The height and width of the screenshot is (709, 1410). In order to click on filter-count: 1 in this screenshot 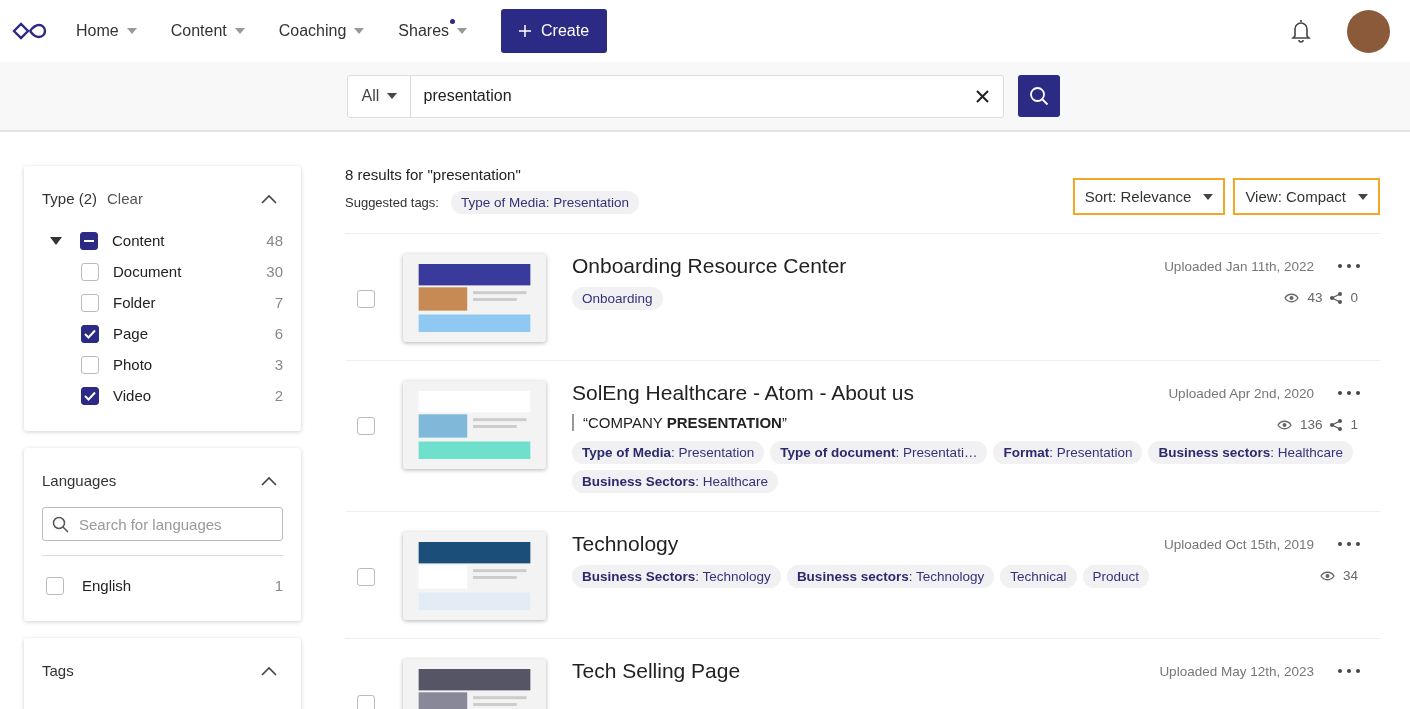, I will do `click(278, 585)`.